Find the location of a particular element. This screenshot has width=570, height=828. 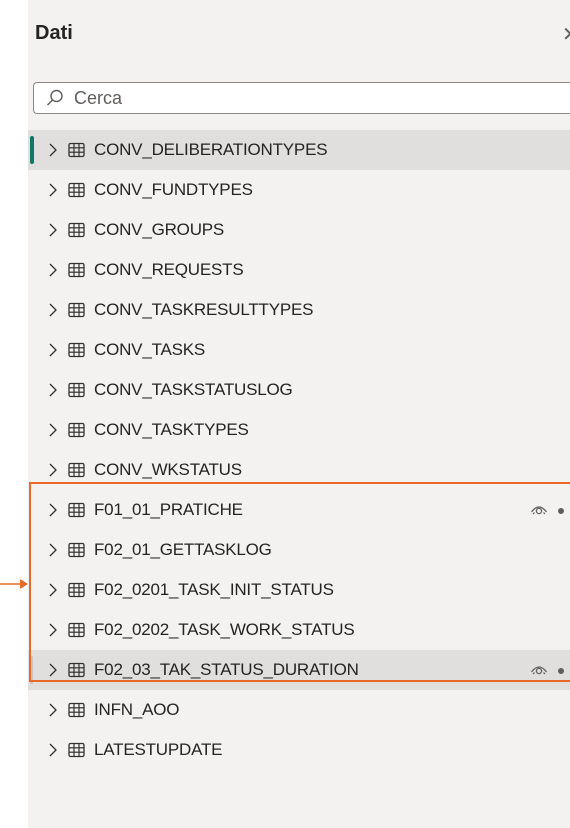

table-row: F02_0202_TASK_WORK_STATUS is located at coordinates (299, 630).